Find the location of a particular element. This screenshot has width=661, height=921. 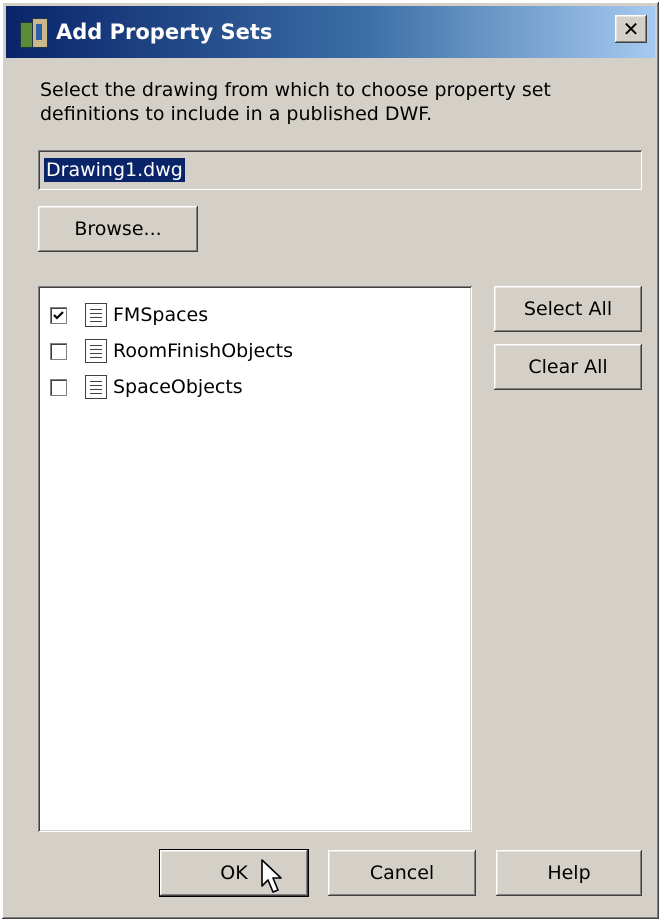

list-item-label: FMSpaces is located at coordinates (161, 315).